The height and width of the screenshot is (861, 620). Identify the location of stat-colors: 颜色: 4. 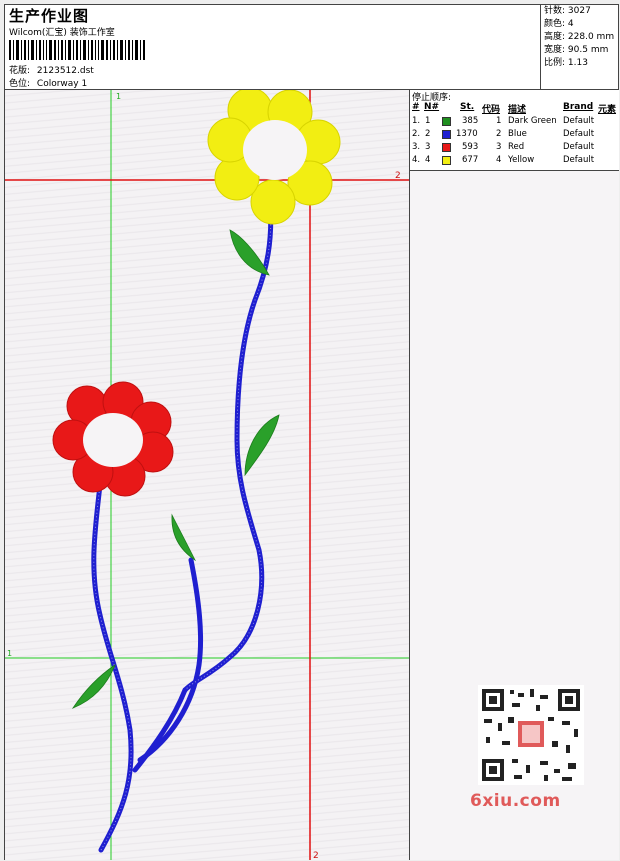
(559, 24).